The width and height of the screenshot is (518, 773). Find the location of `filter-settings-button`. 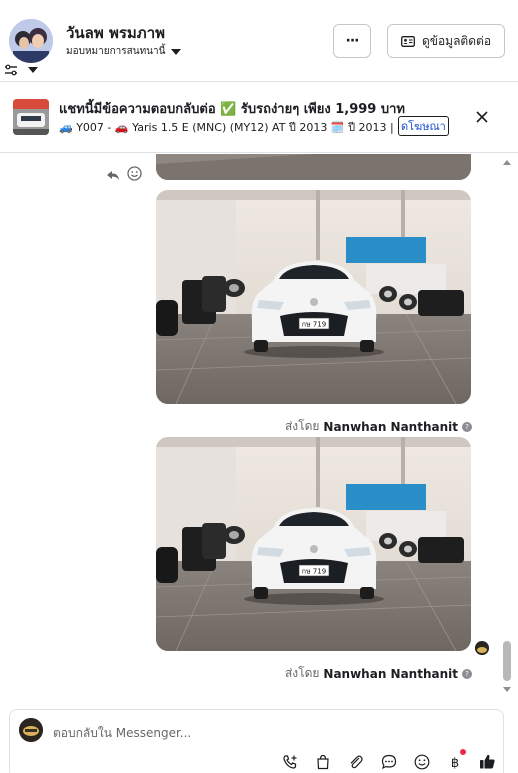

filter-settings-button is located at coordinates (24, 70).